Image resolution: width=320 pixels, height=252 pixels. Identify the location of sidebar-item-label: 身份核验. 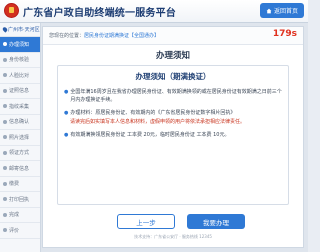
(19, 60).